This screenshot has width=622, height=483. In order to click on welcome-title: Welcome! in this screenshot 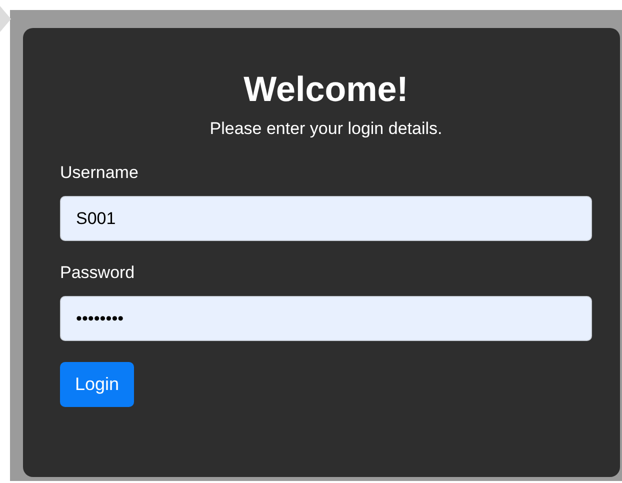, I will do `click(326, 90)`.